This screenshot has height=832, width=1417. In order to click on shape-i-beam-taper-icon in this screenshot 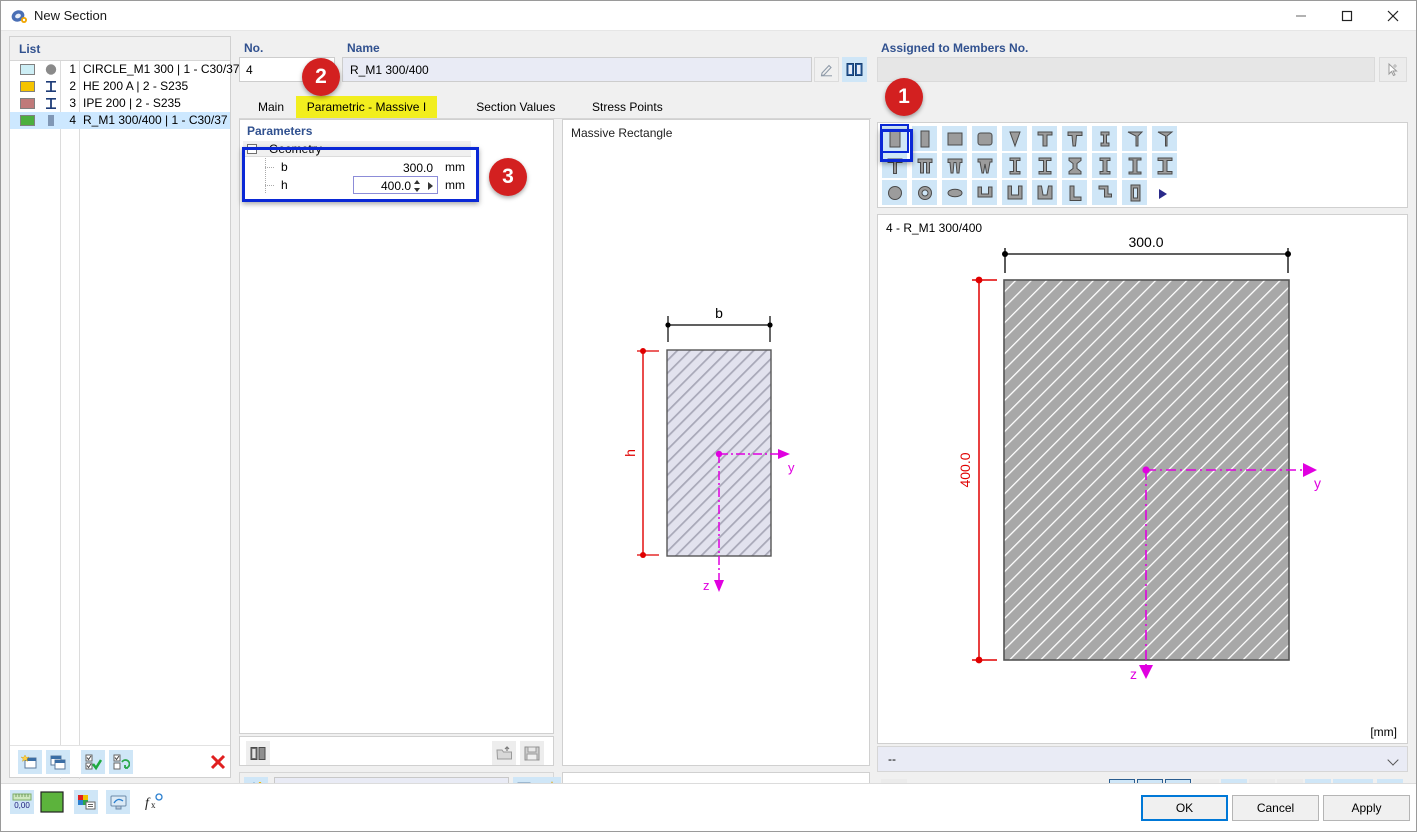, I will do `click(1074, 165)`.